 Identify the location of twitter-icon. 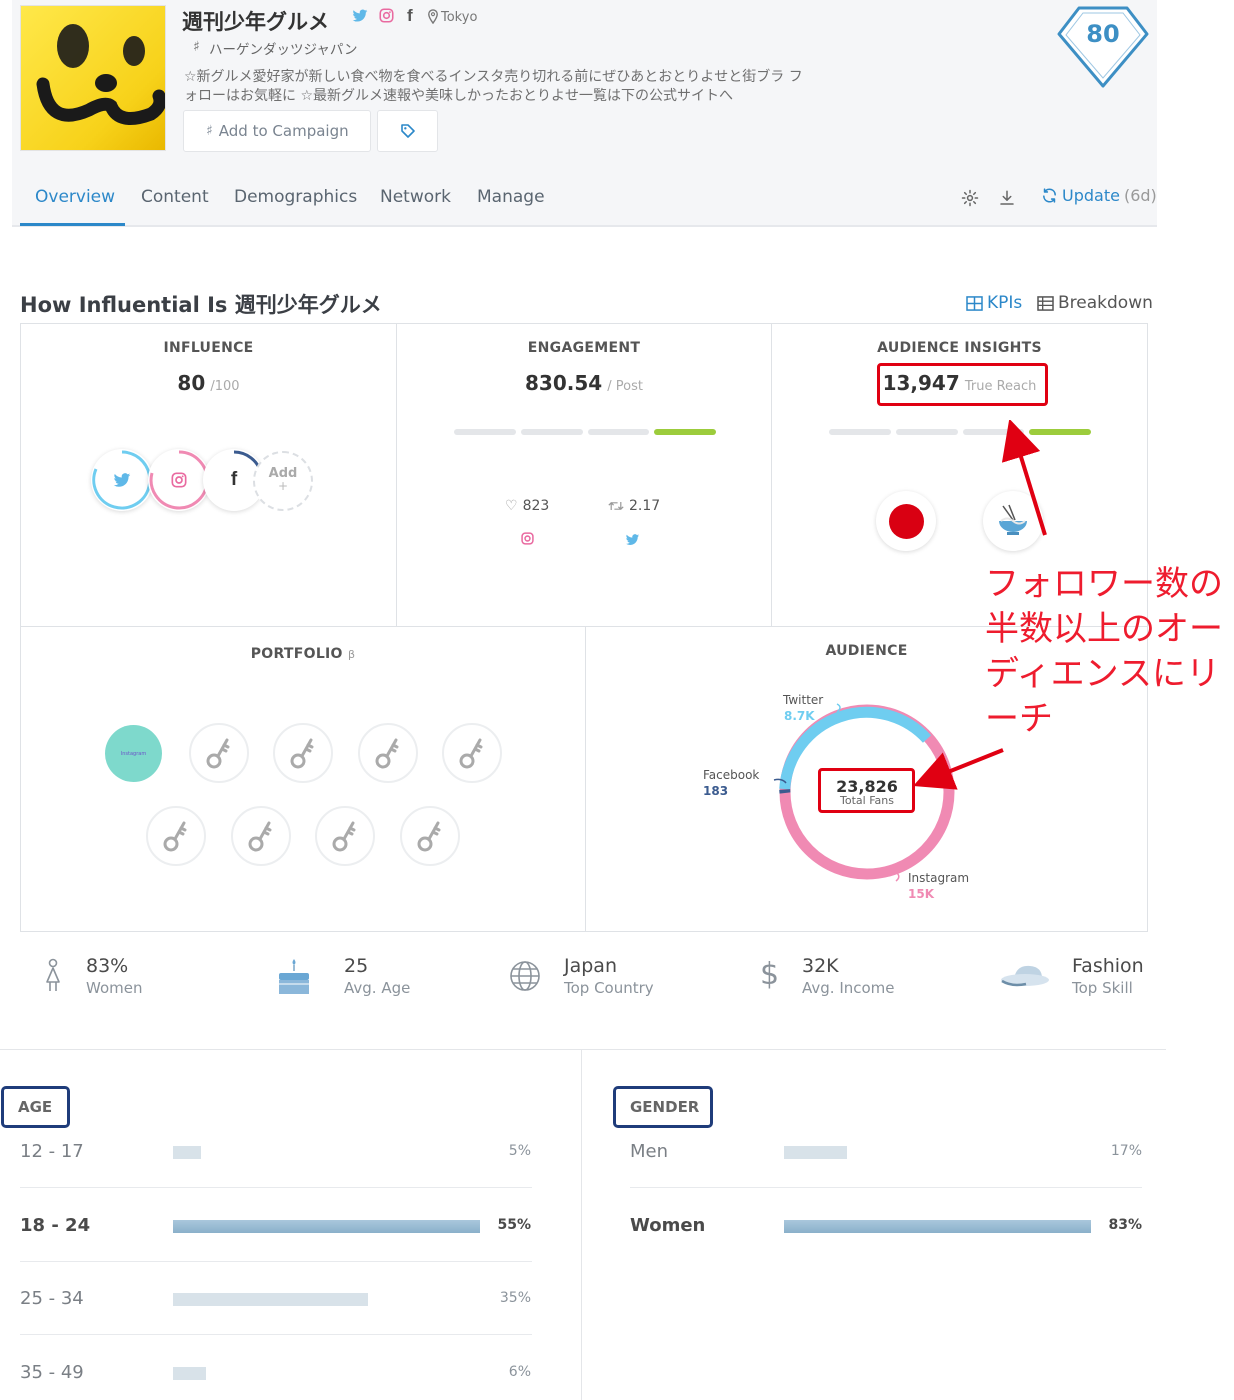
(360, 18).